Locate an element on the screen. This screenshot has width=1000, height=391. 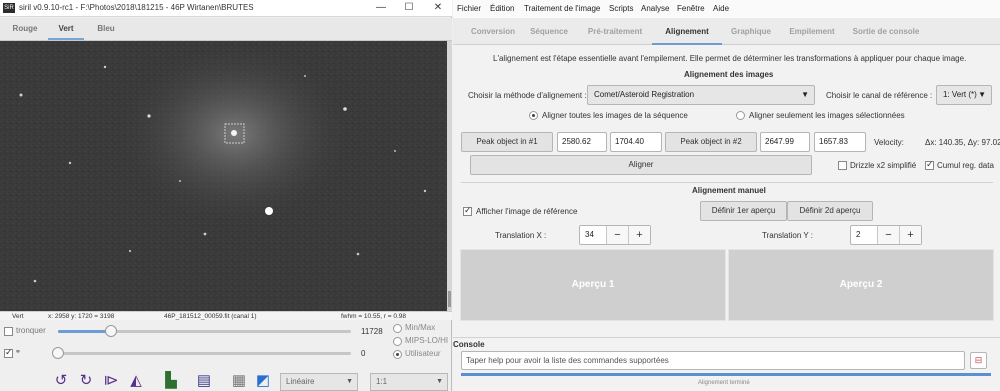
translation-x-decrement: − is located at coordinates (617, 235).